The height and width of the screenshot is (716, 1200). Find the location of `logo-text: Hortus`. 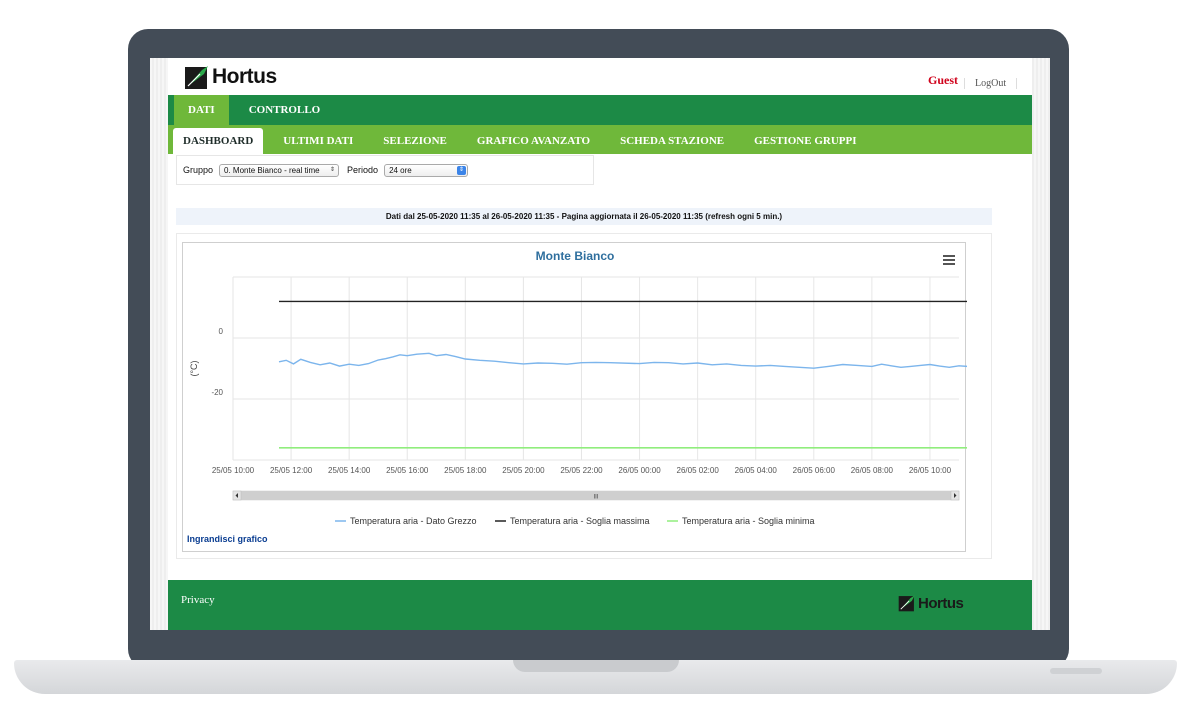

logo-text: Hortus is located at coordinates (244, 76).